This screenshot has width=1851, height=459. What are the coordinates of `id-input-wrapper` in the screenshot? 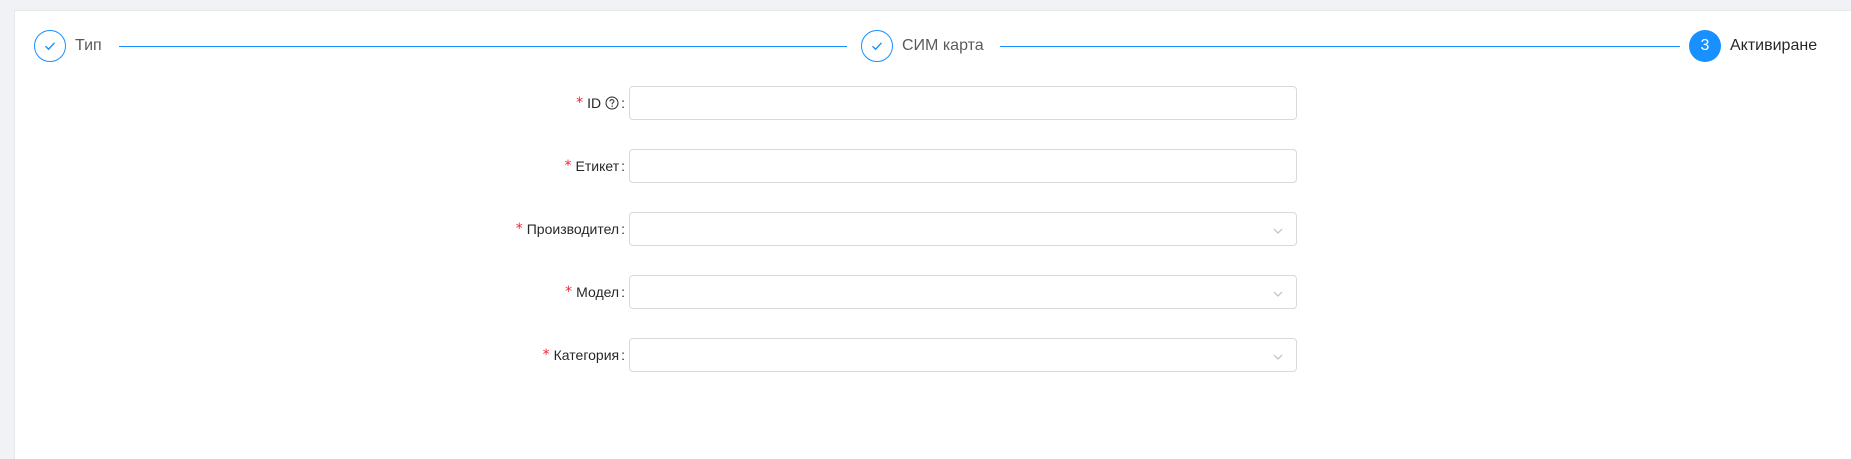 It's located at (963, 103).